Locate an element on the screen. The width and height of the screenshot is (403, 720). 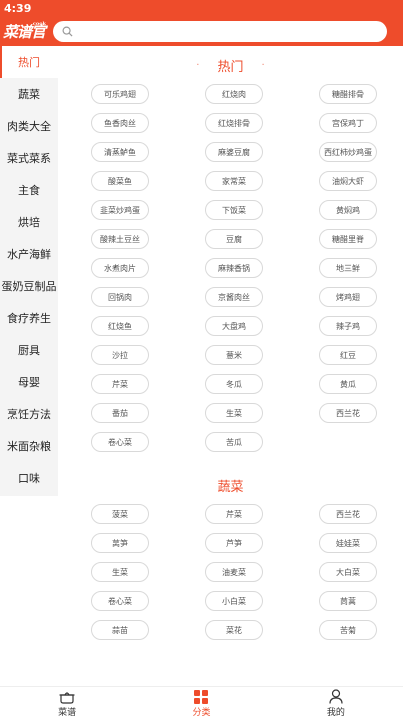
tag-chip: 小白菜 is located at coordinates (234, 601).